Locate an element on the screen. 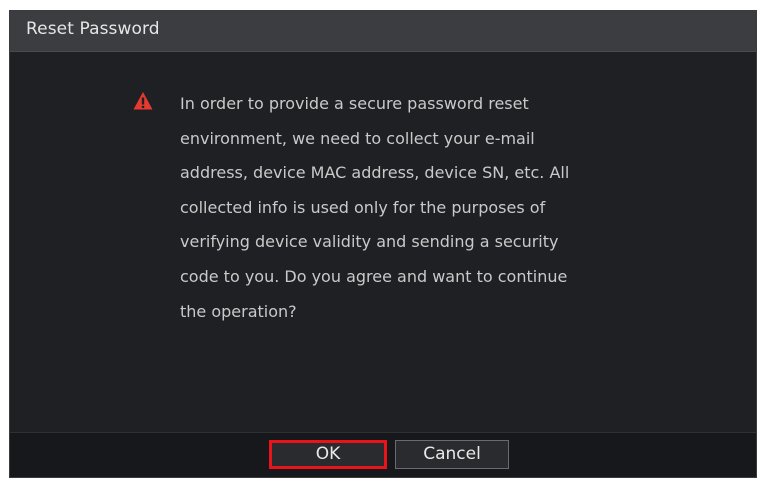 The image size is (765, 483). dialog-titlebar: Reset Password is located at coordinates (383, 31).